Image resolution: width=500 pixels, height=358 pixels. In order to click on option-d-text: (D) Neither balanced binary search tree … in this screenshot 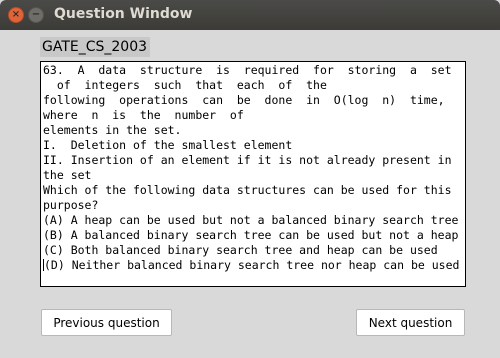, I will do `click(252, 265)`.